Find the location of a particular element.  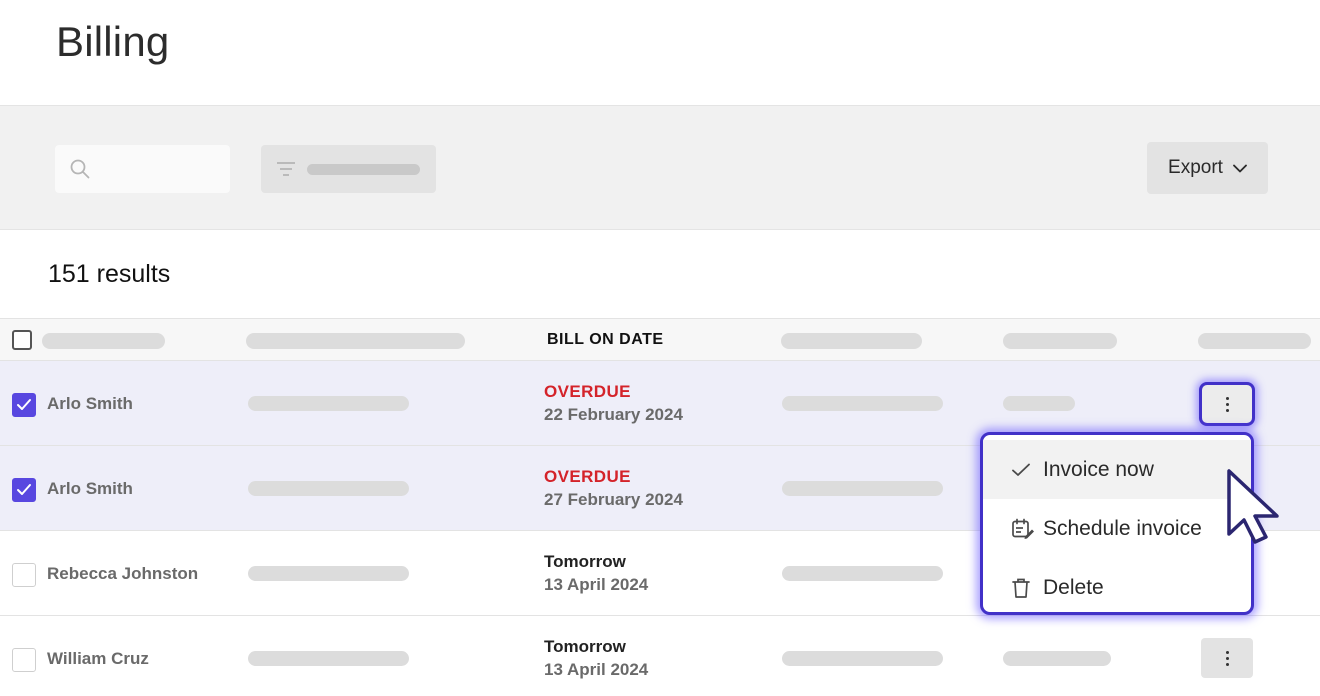

mouse-pointer-icon is located at coordinates (1253, 506).